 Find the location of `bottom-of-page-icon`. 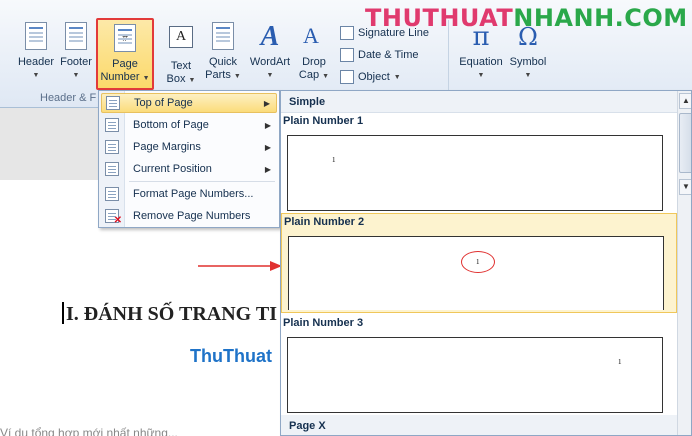

bottom-of-page-icon is located at coordinates (112, 125).